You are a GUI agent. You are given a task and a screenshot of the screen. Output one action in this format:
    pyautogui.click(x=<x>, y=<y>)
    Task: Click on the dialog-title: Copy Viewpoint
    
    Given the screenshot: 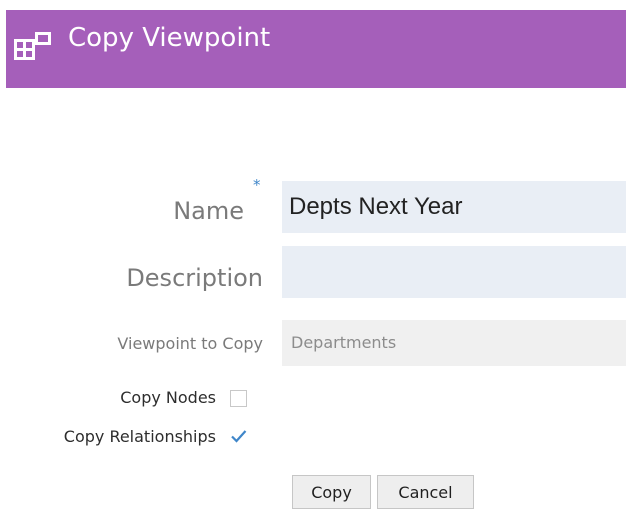 What is the action you would take?
    pyautogui.click(x=169, y=38)
    